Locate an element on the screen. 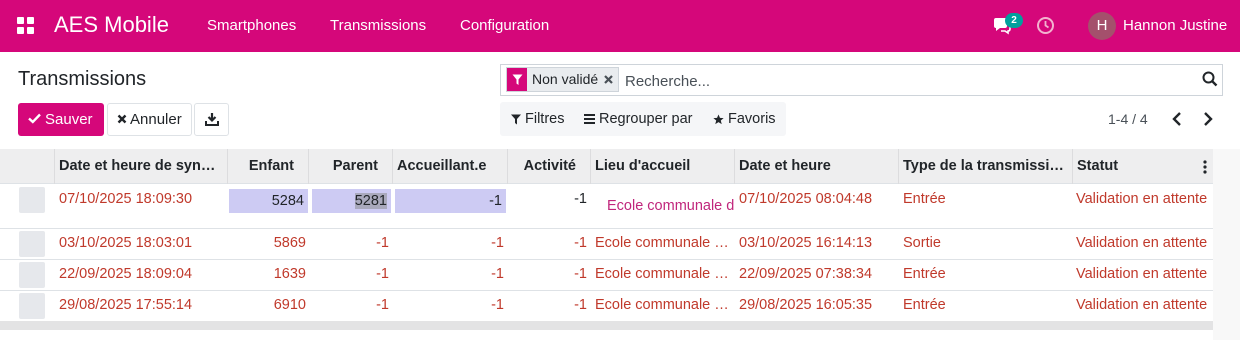 The height and width of the screenshot is (340, 1240). cell-date: 22/09/2025 07:38:34 is located at coordinates (806, 274).